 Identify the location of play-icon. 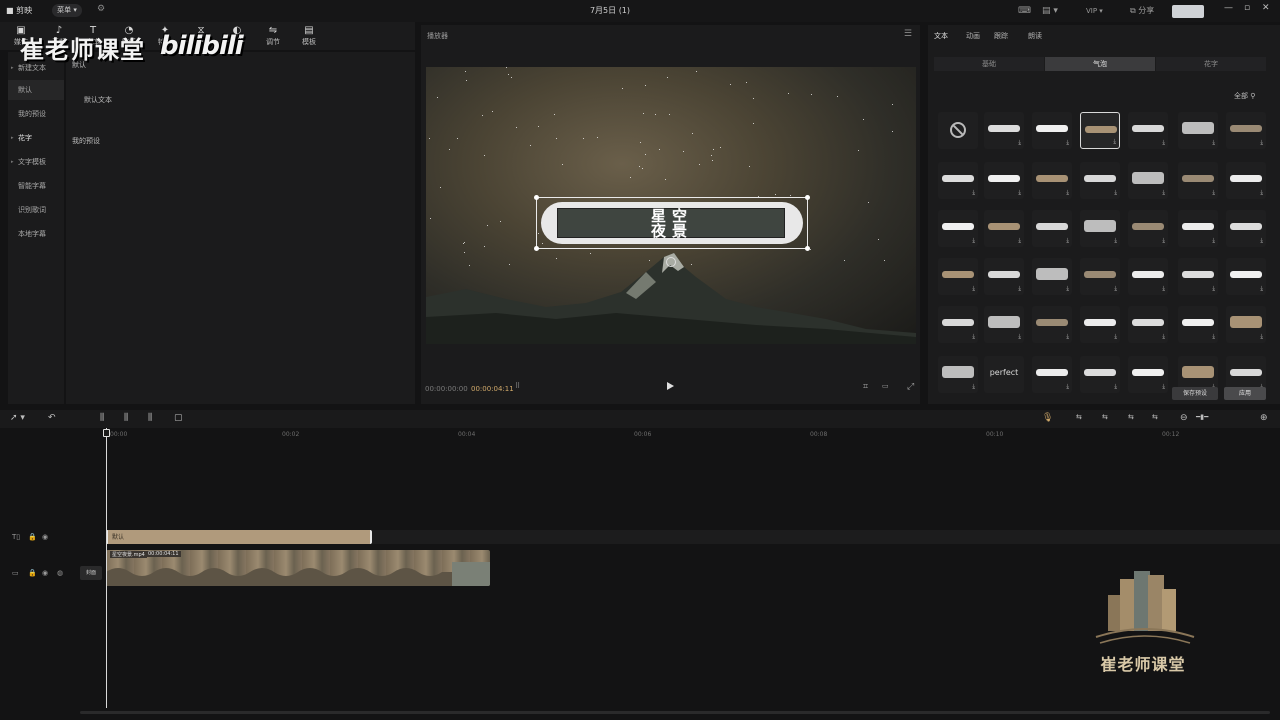
(670, 386).